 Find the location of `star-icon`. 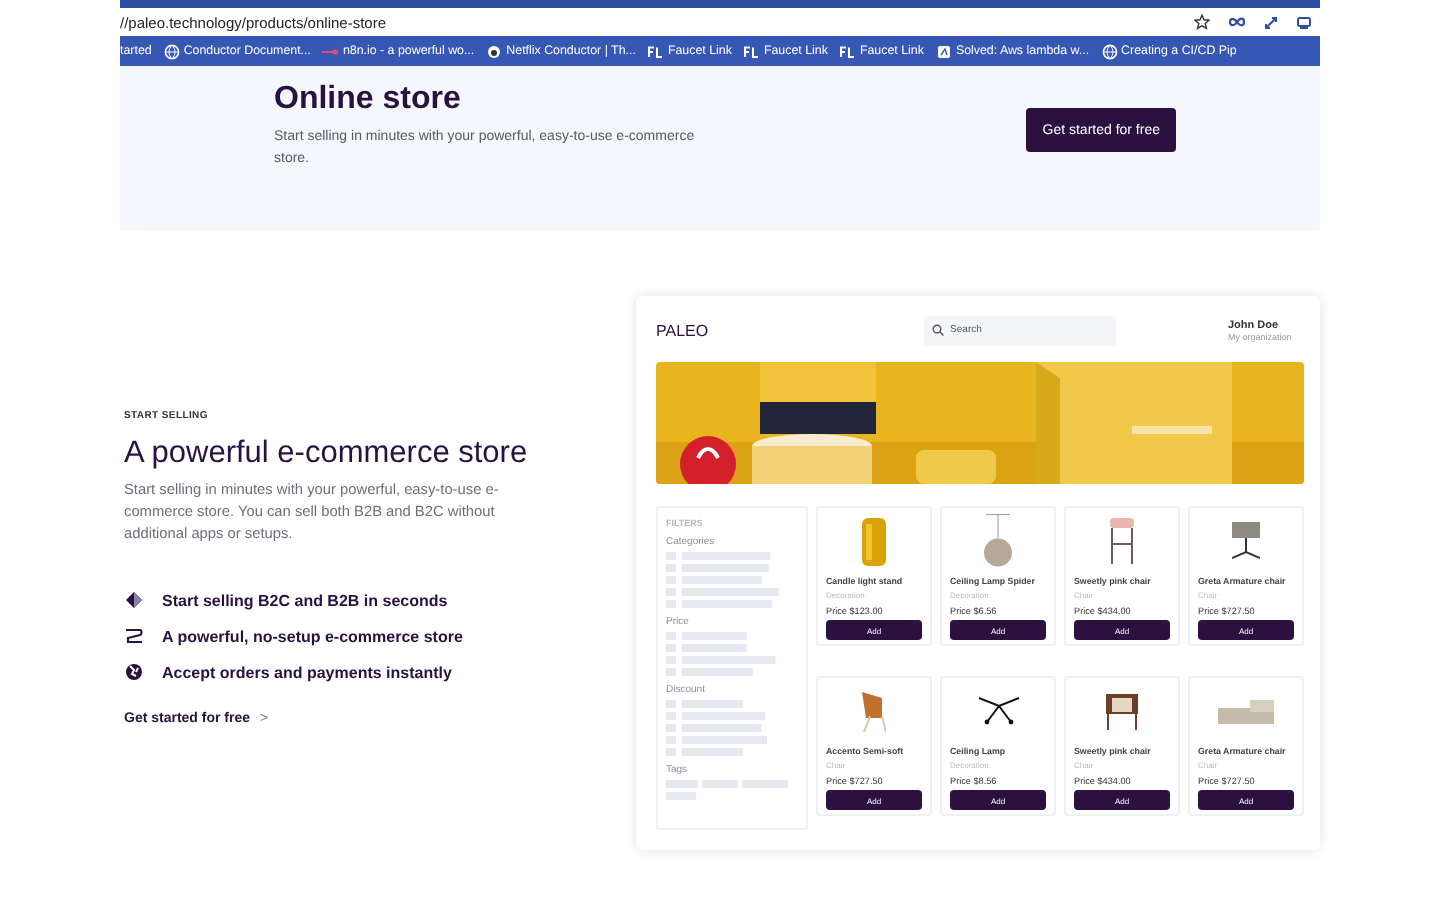

star-icon is located at coordinates (1202, 22).